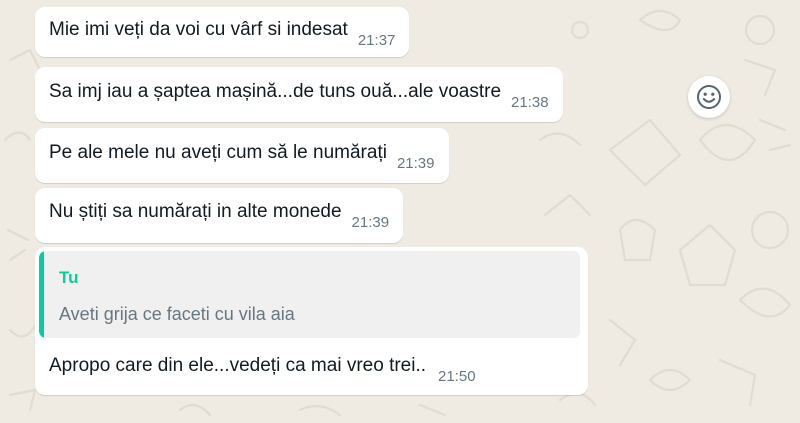  I want to click on smiley-icon, so click(709, 97).